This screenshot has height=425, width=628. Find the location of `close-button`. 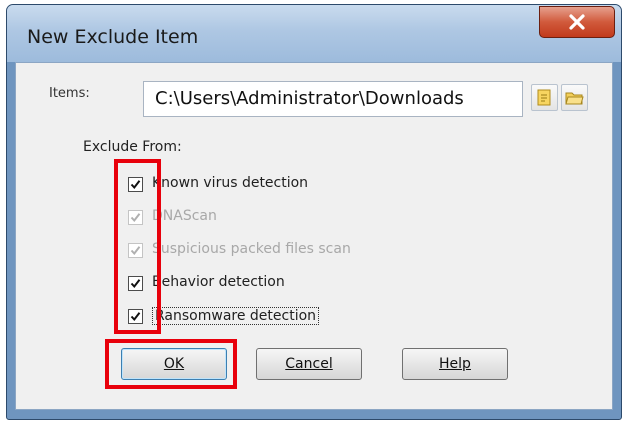

close-button is located at coordinates (577, 22).